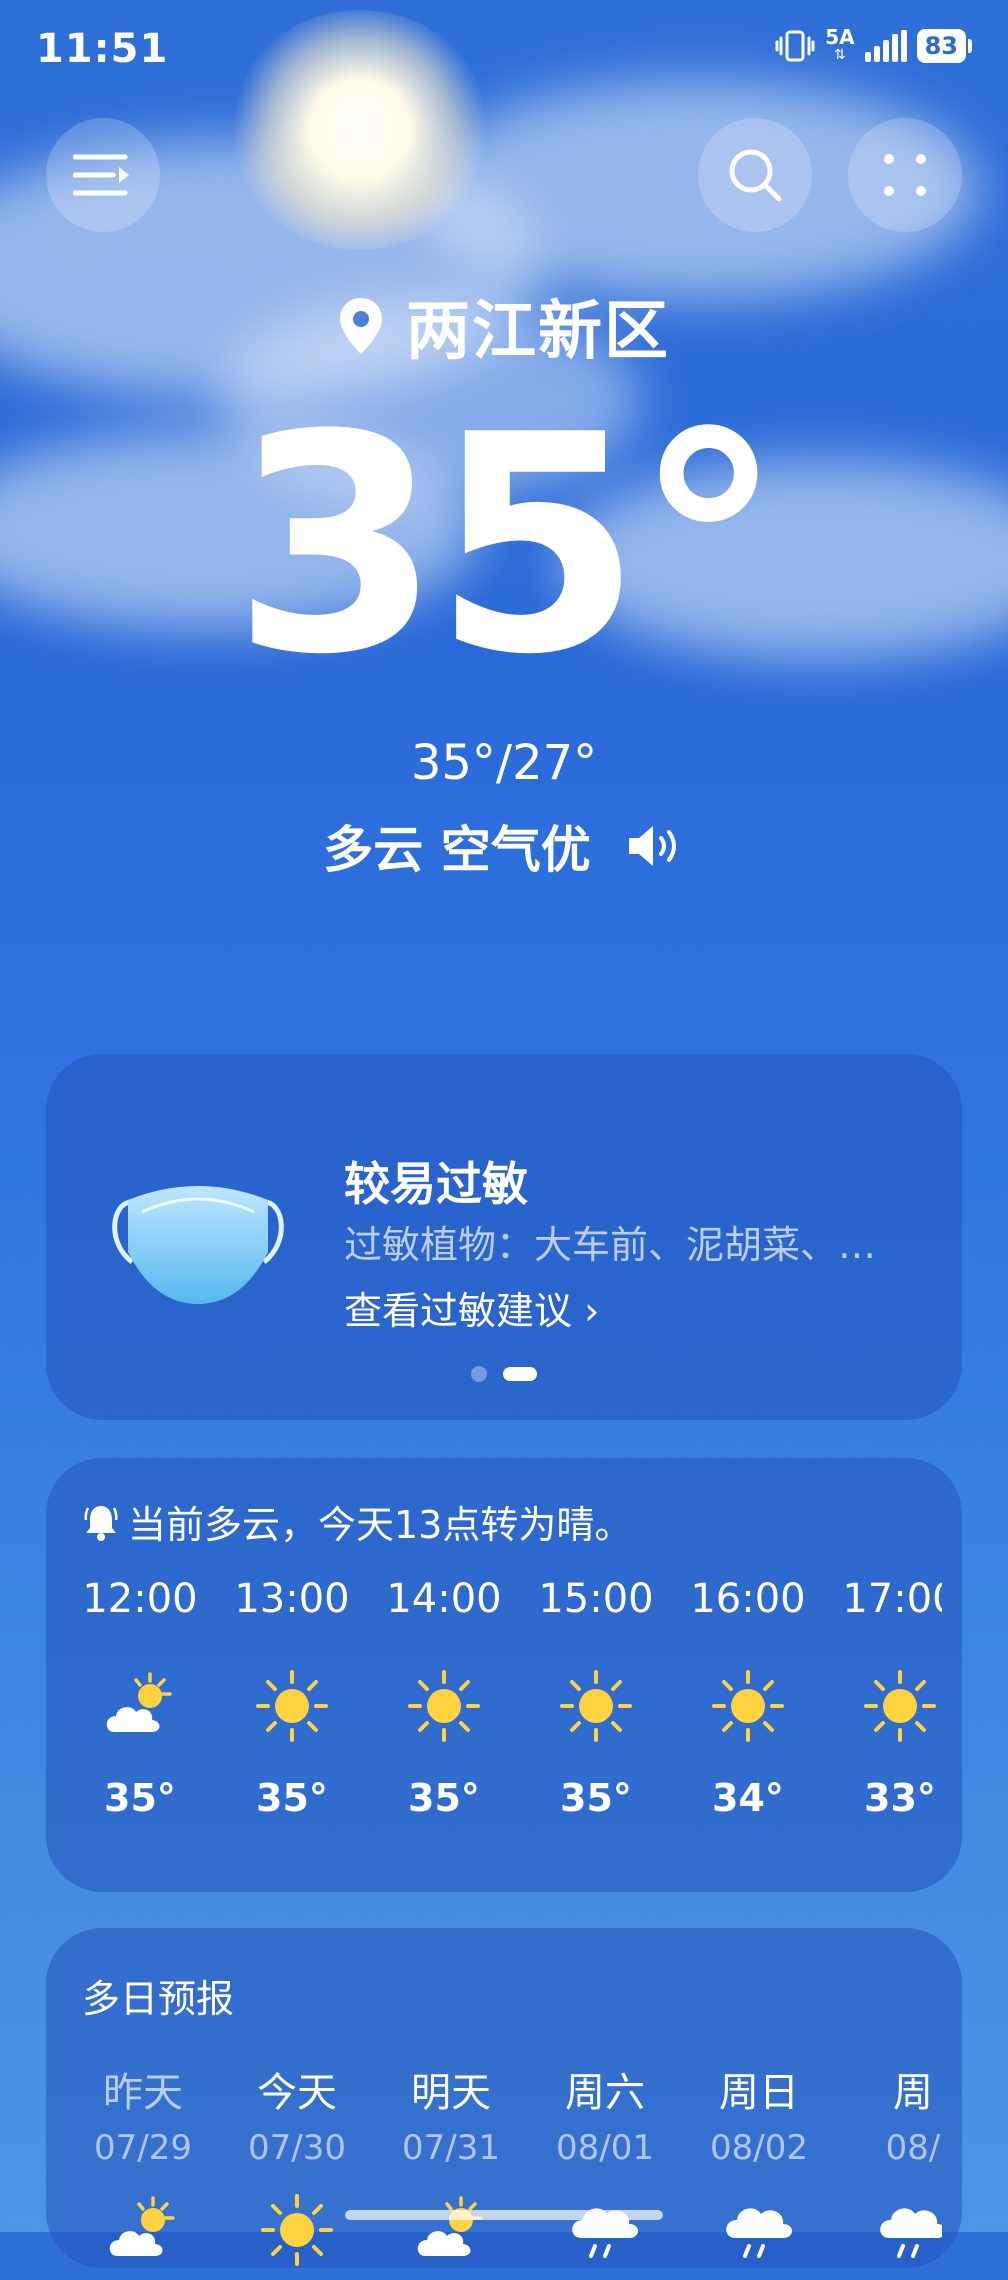 The image size is (1008, 2280). Describe the element at coordinates (297, 2170) in the screenshot. I see `forecast-day: 今天 07/30` at that location.